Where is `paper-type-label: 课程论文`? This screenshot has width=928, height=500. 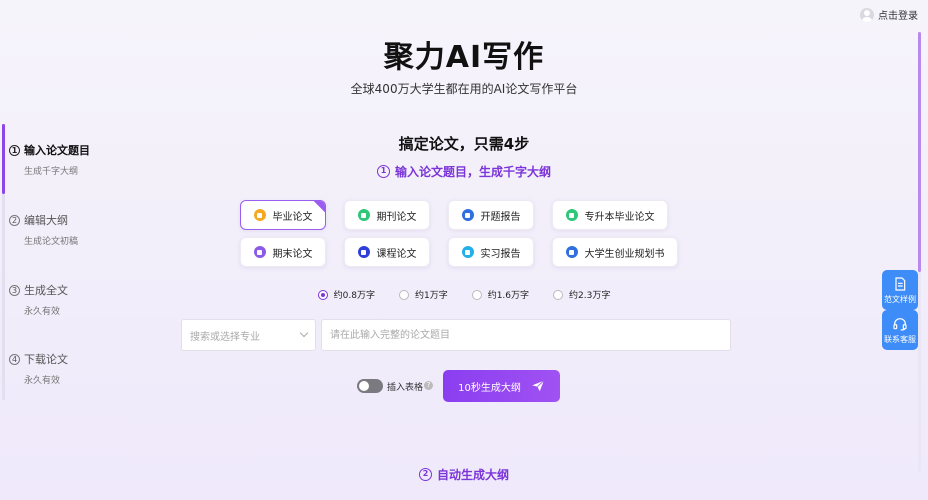
paper-type-label: 课程论文 is located at coordinates (396, 254).